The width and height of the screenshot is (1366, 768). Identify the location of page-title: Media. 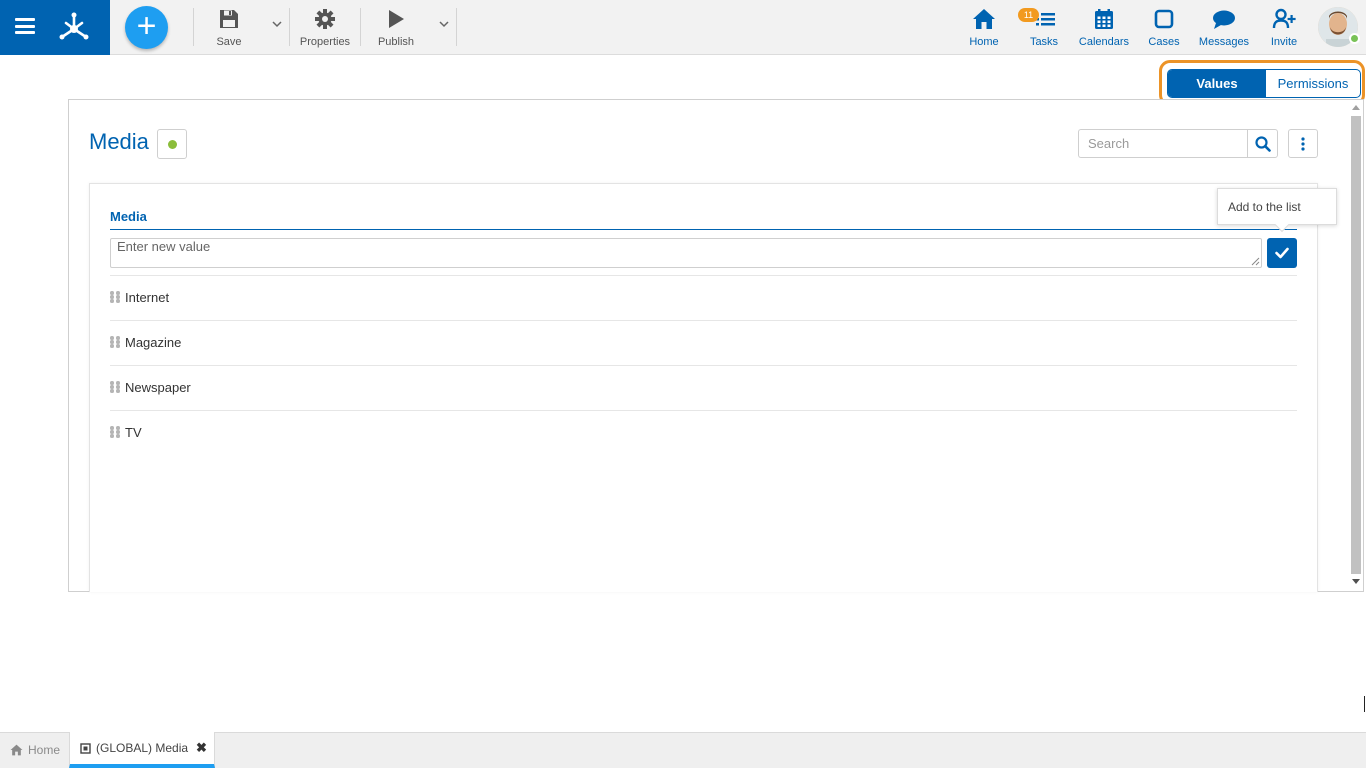
(119, 141).